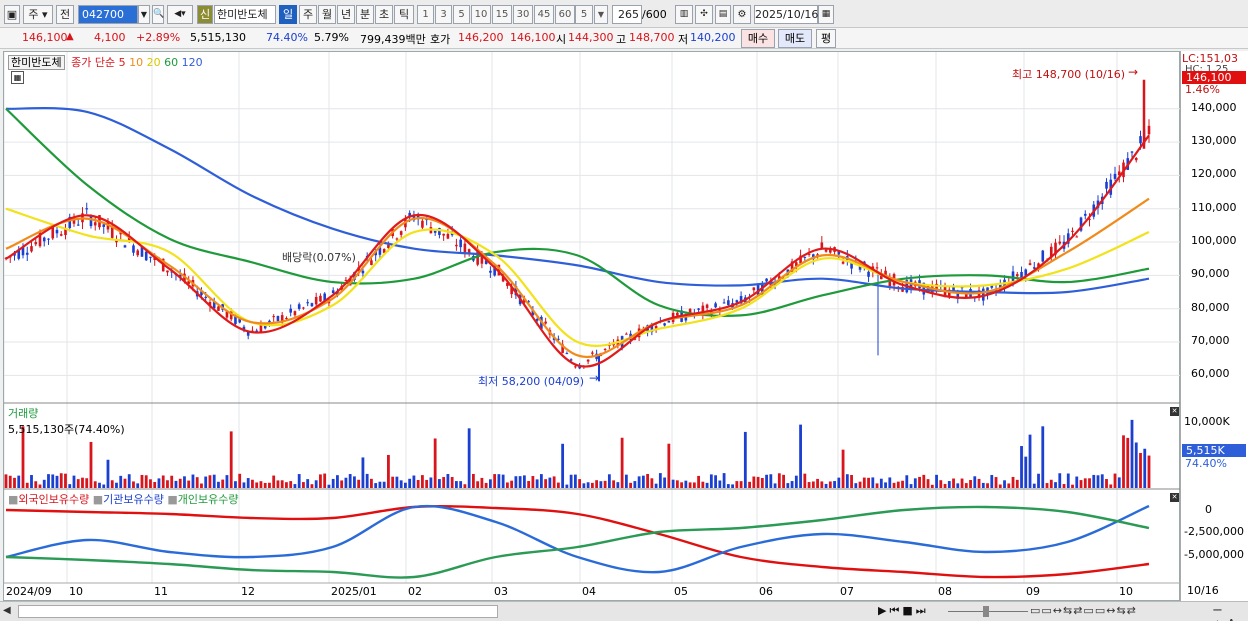 Image resolution: width=1248 pixels, height=621 pixels. What do you see at coordinates (742, 14) in the screenshot?
I see `gear-icon: ⚙` at bounding box center [742, 14].